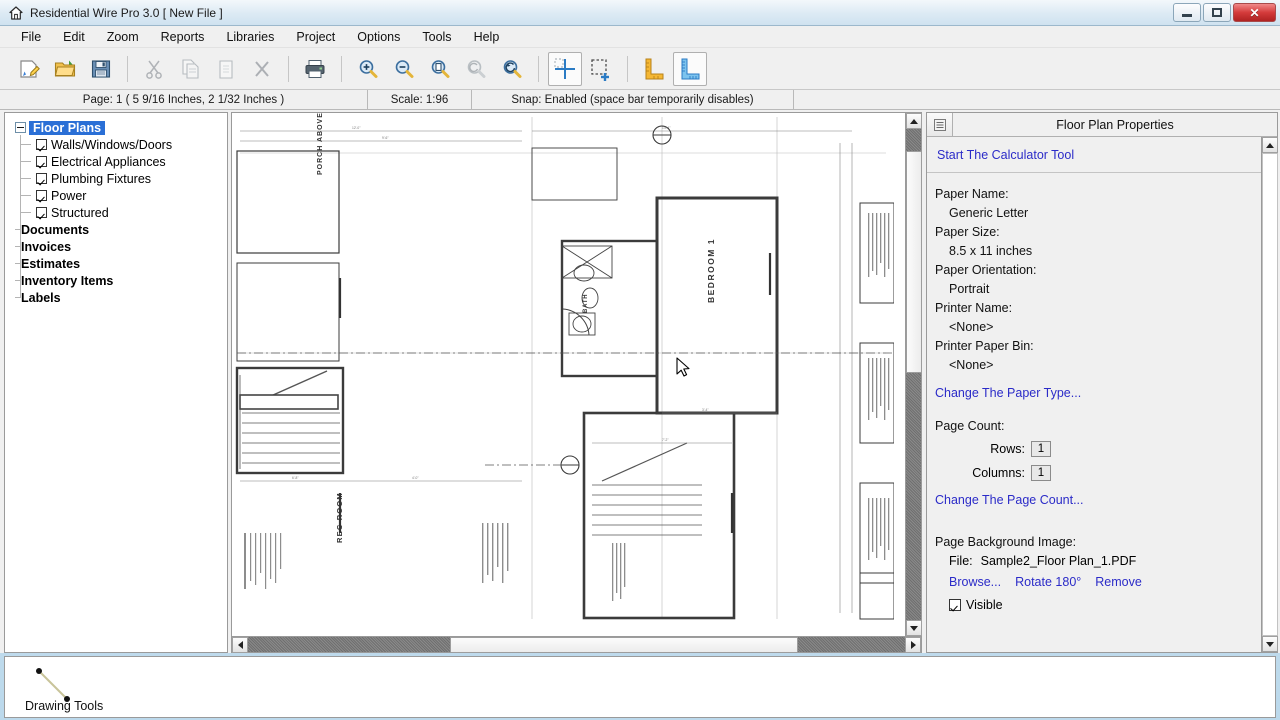  What do you see at coordinates (1098, 473) in the screenshot?
I see `columns-row: Columns: 1` at bounding box center [1098, 473].